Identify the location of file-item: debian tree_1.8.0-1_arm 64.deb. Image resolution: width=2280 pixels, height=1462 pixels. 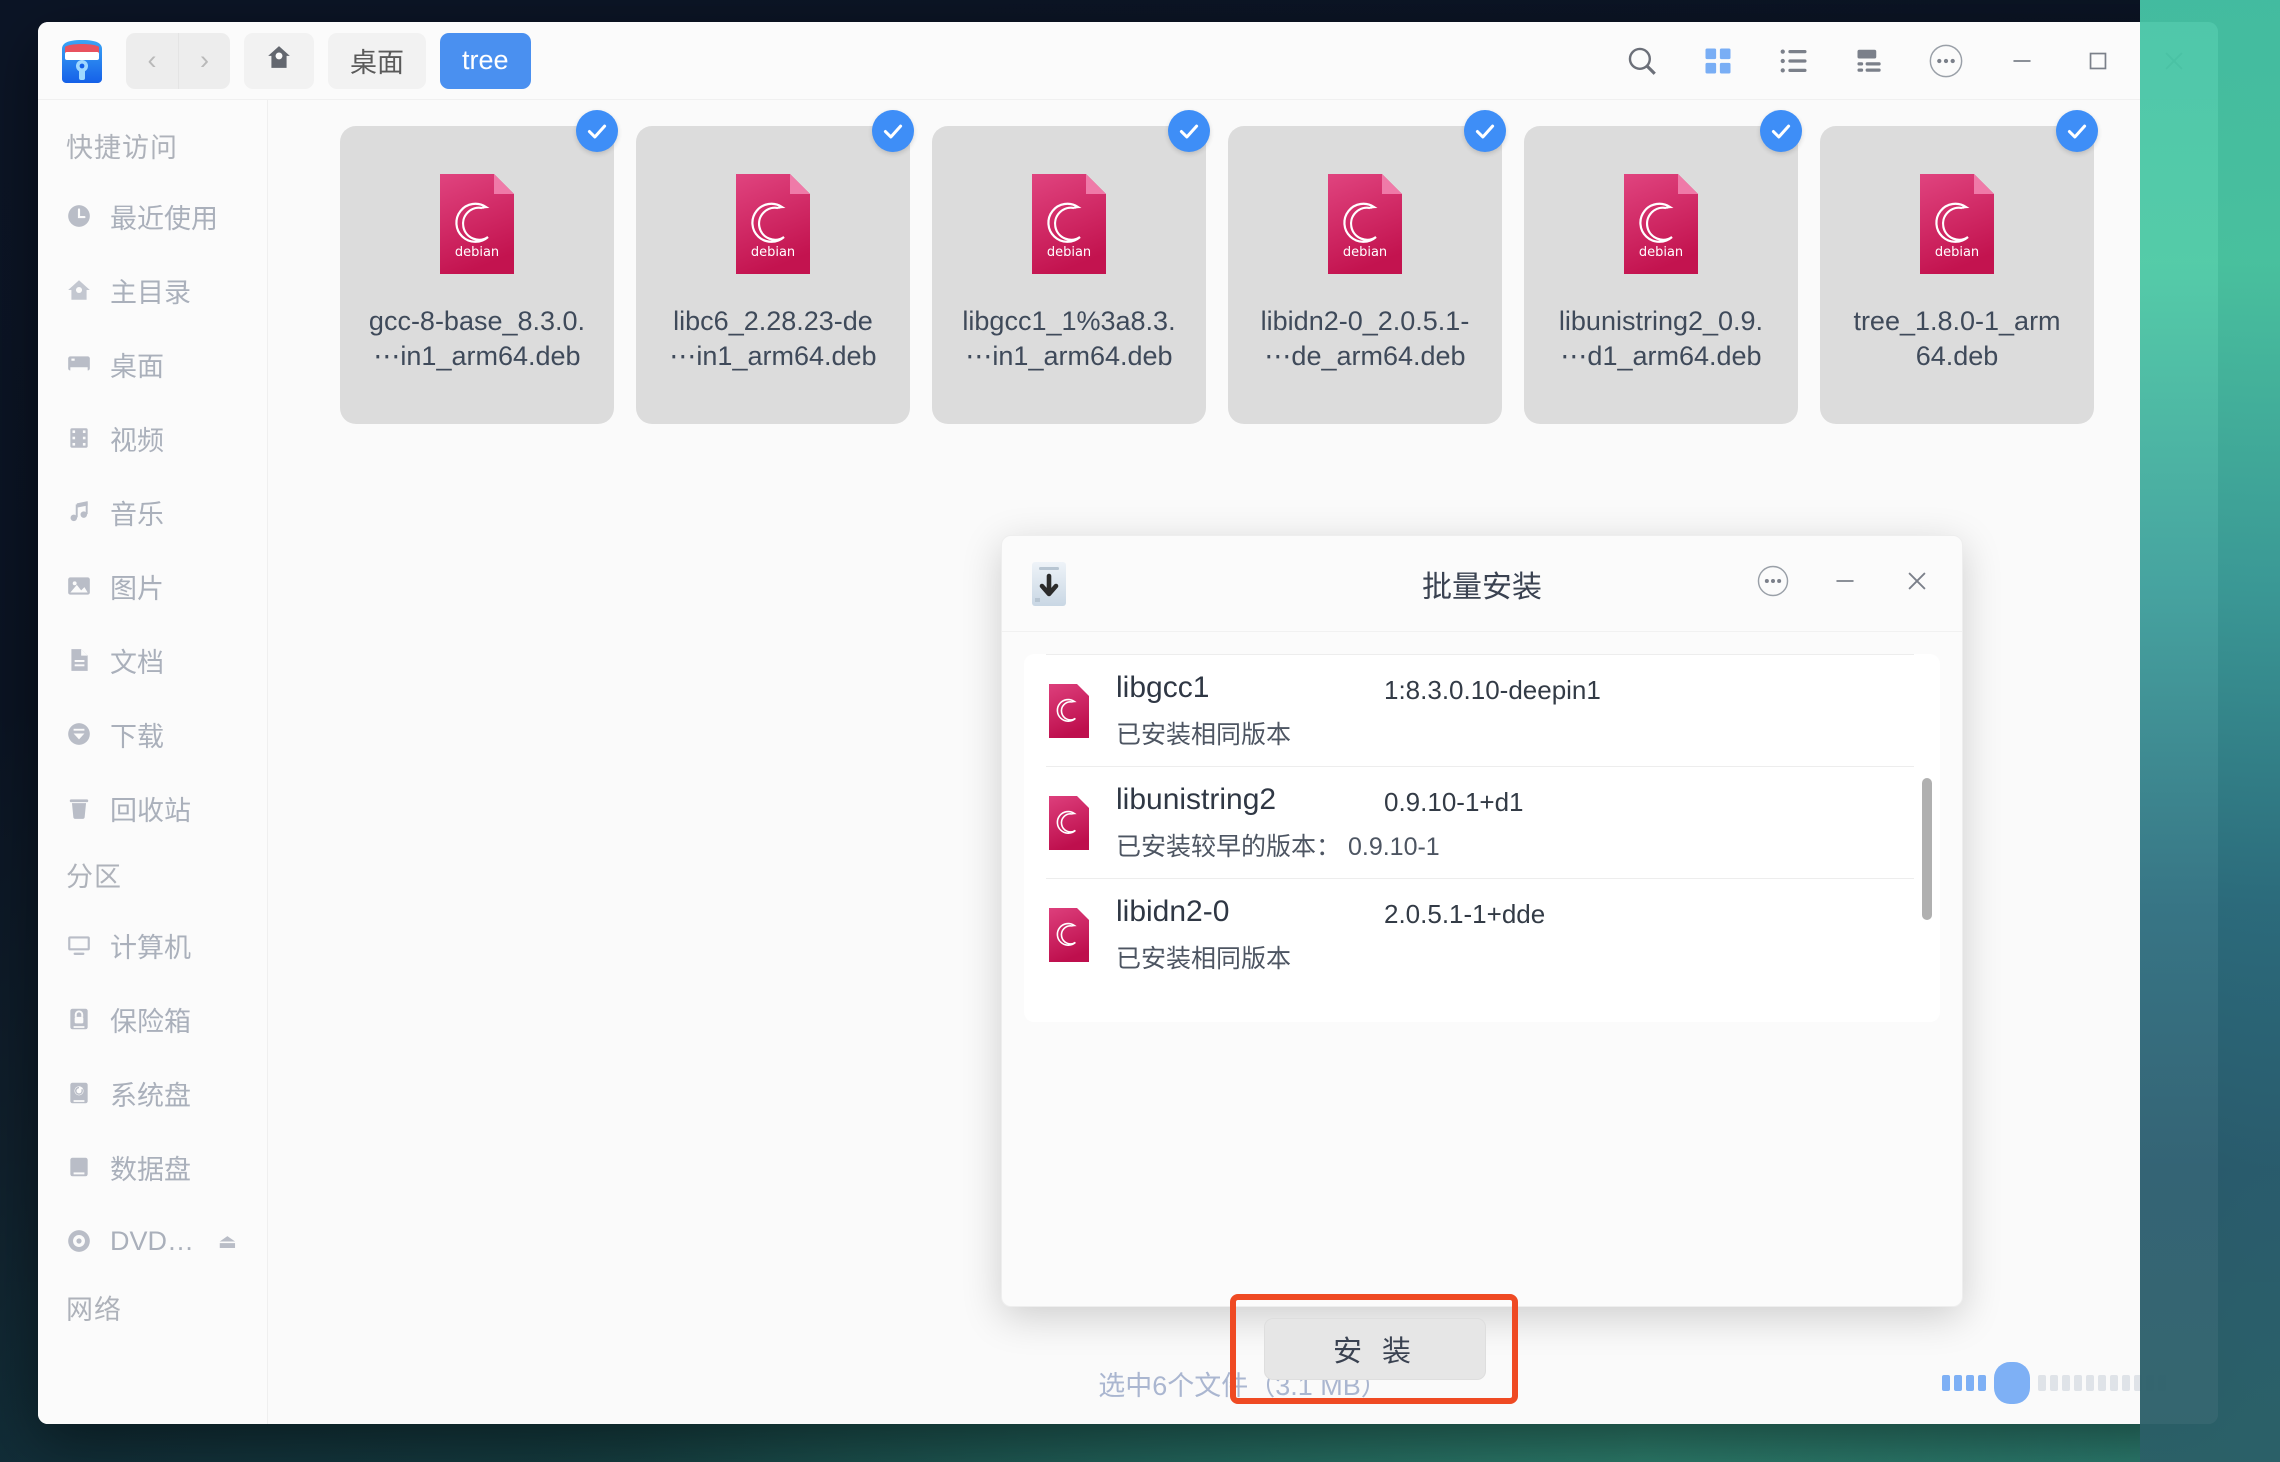
(1959, 267).